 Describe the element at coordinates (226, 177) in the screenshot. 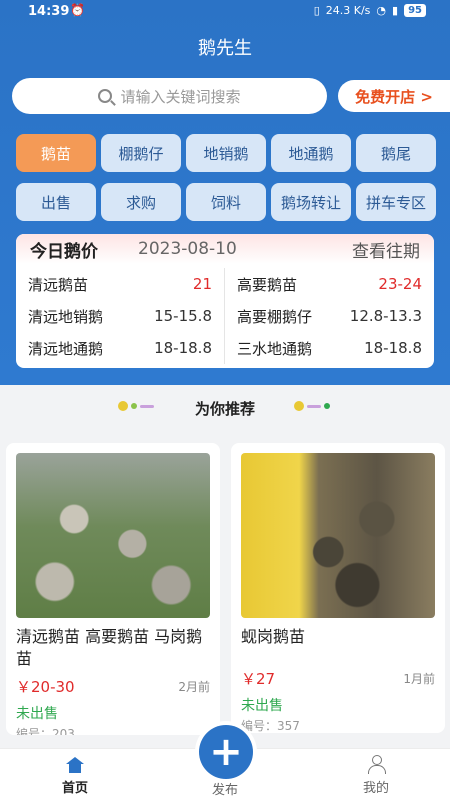

I see `category-grid: 鹅苗 棚鹅仔 地销鹅 地通鹅 鹅尾 出售 求购 饲料 鹅场转让 拼车专区` at that location.